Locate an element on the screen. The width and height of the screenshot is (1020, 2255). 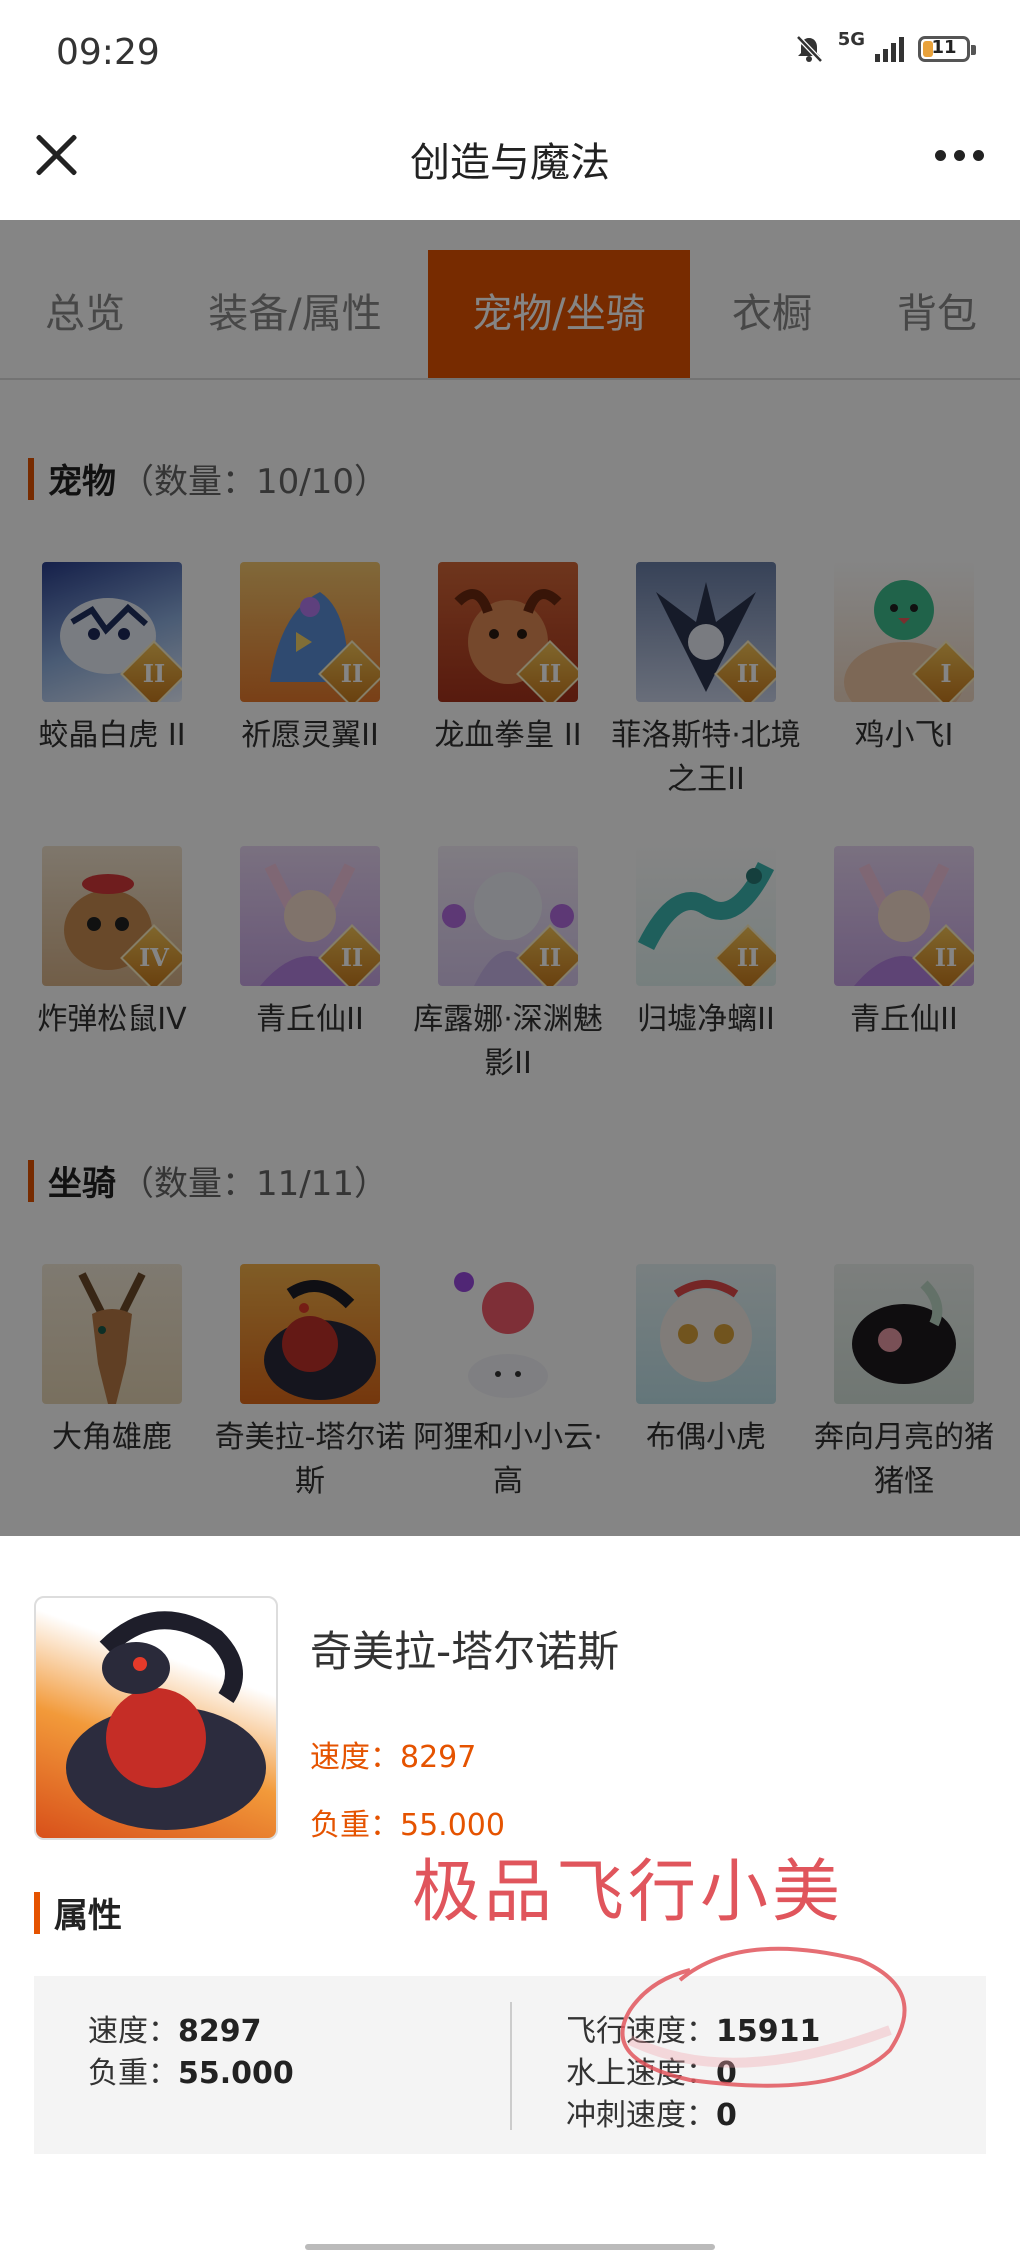
status-icons: 5G 11 is located at coordinates (885, 46).